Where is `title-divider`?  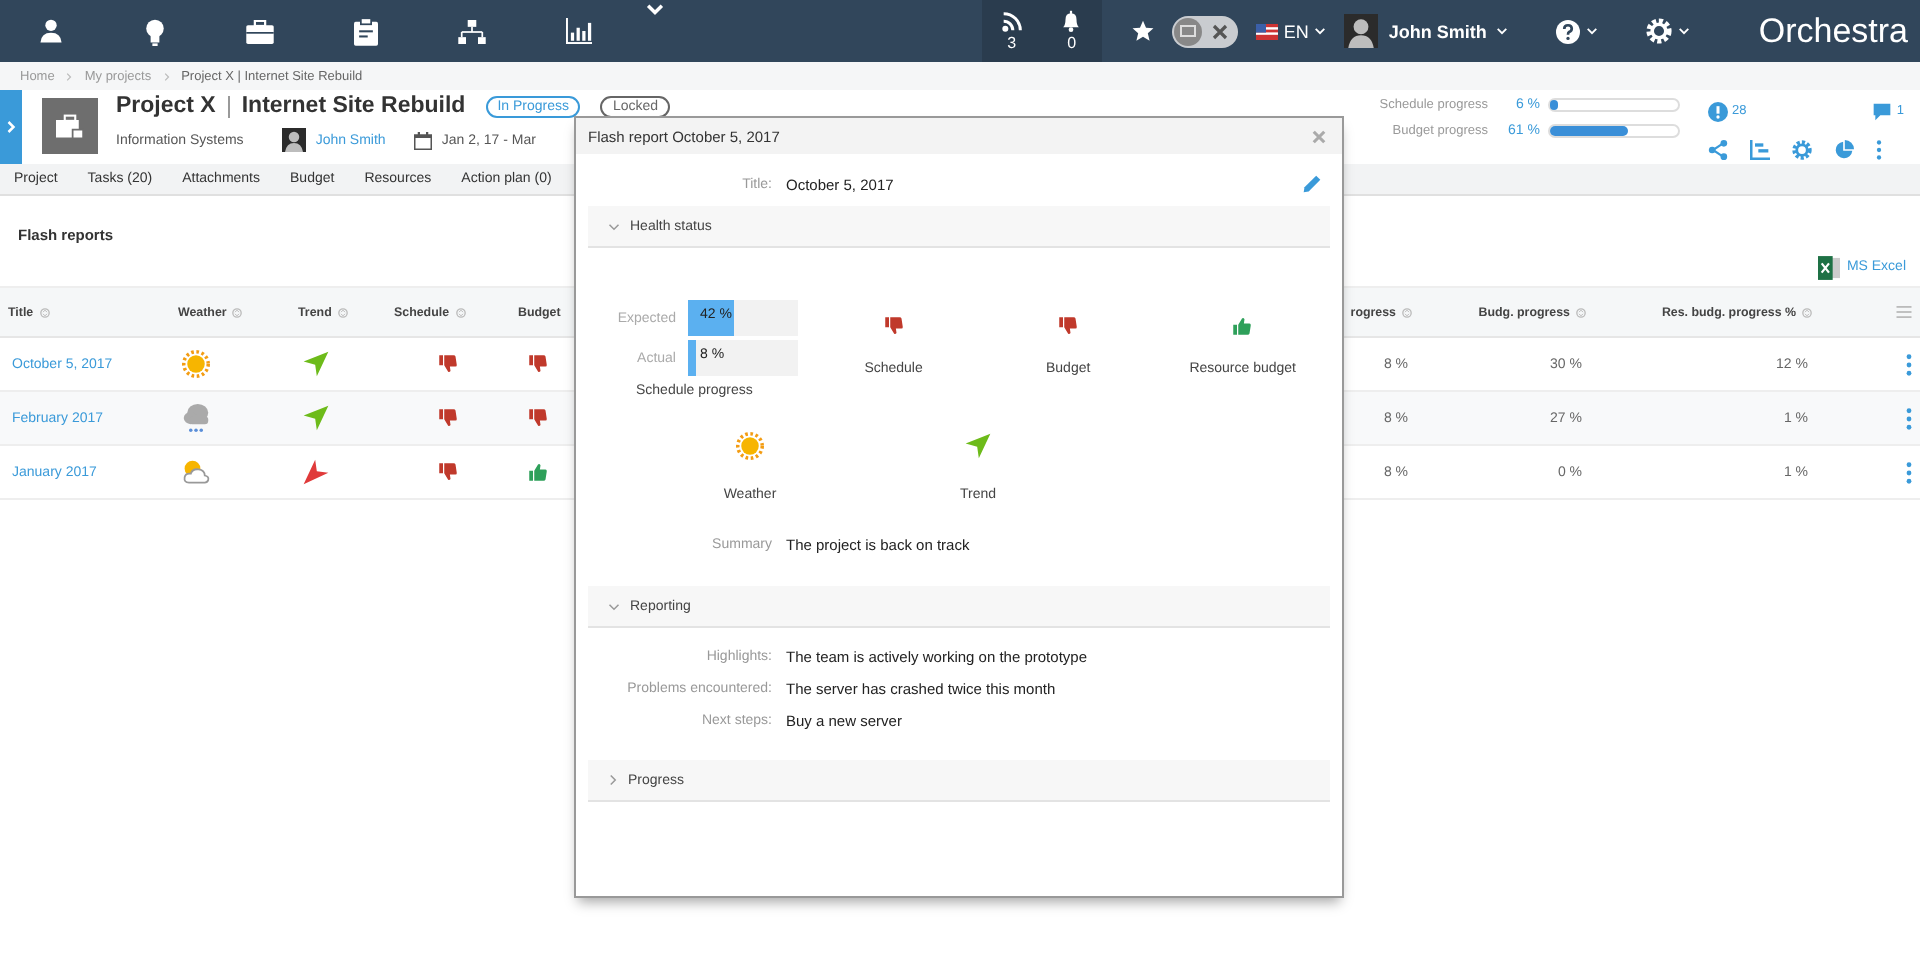
title-divider is located at coordinates (228, 106).